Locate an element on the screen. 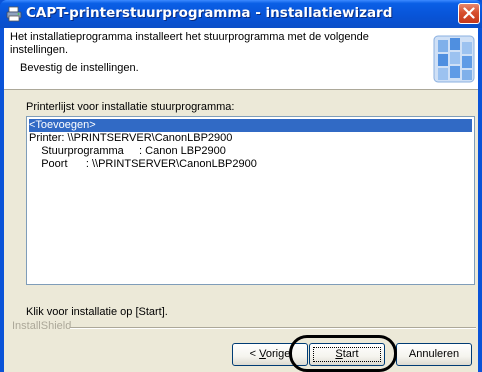 The height and width of the screenshot is (372, 482). list-item-port: Poort : \\PRINTSERVER\CanonLBP2900 is located at coordinates (250, 164).